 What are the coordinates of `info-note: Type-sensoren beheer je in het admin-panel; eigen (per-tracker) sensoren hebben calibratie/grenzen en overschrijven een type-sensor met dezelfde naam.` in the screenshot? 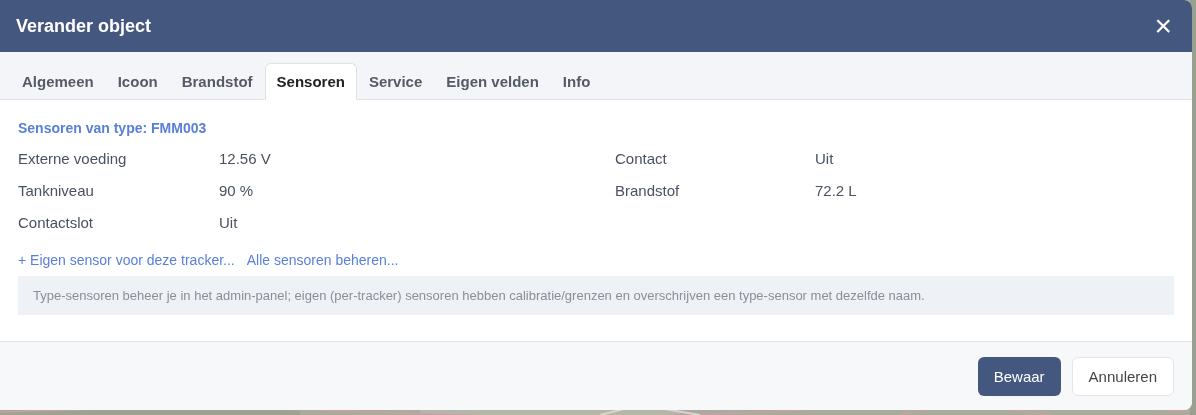 It's located at (596, 295).